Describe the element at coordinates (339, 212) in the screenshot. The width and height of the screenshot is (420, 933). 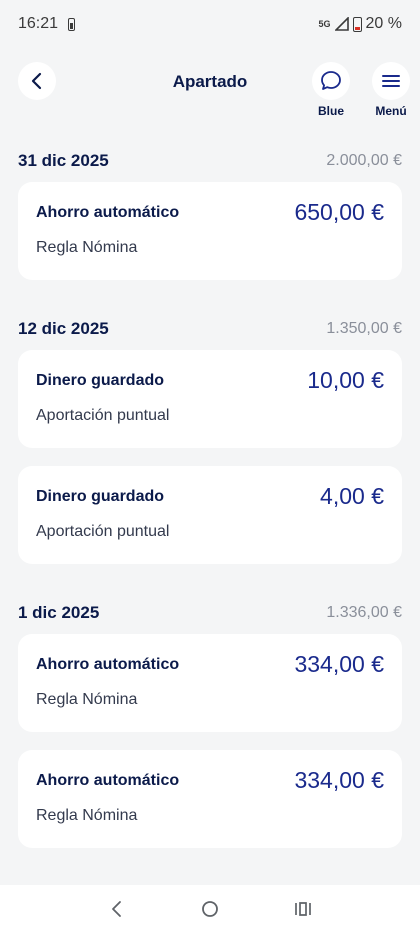
I see `movement-amount: 650,00 €` at that location.